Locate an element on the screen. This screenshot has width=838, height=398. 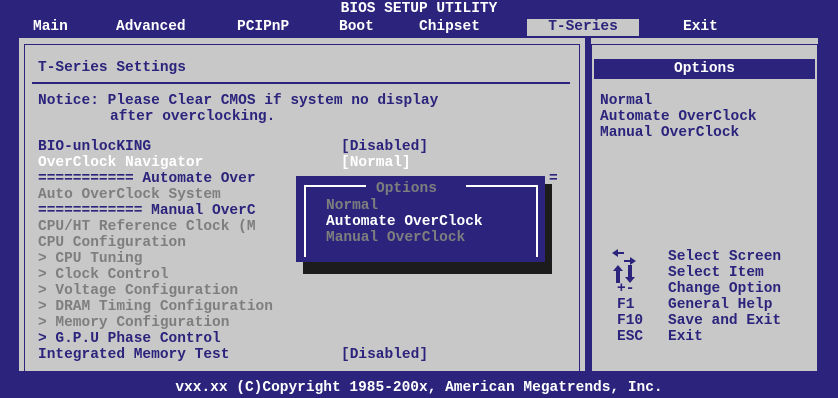
manual-overclock-heading: ============ Manual OverC is located at coordinates (147, 211).